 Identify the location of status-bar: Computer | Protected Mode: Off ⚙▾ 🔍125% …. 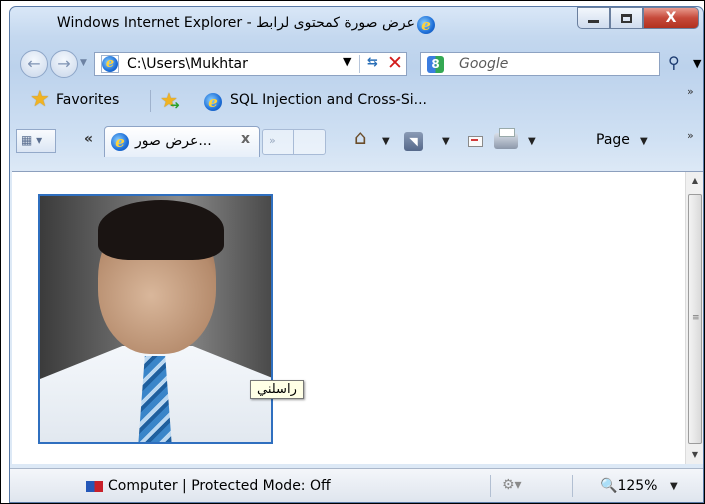
(356, 485).